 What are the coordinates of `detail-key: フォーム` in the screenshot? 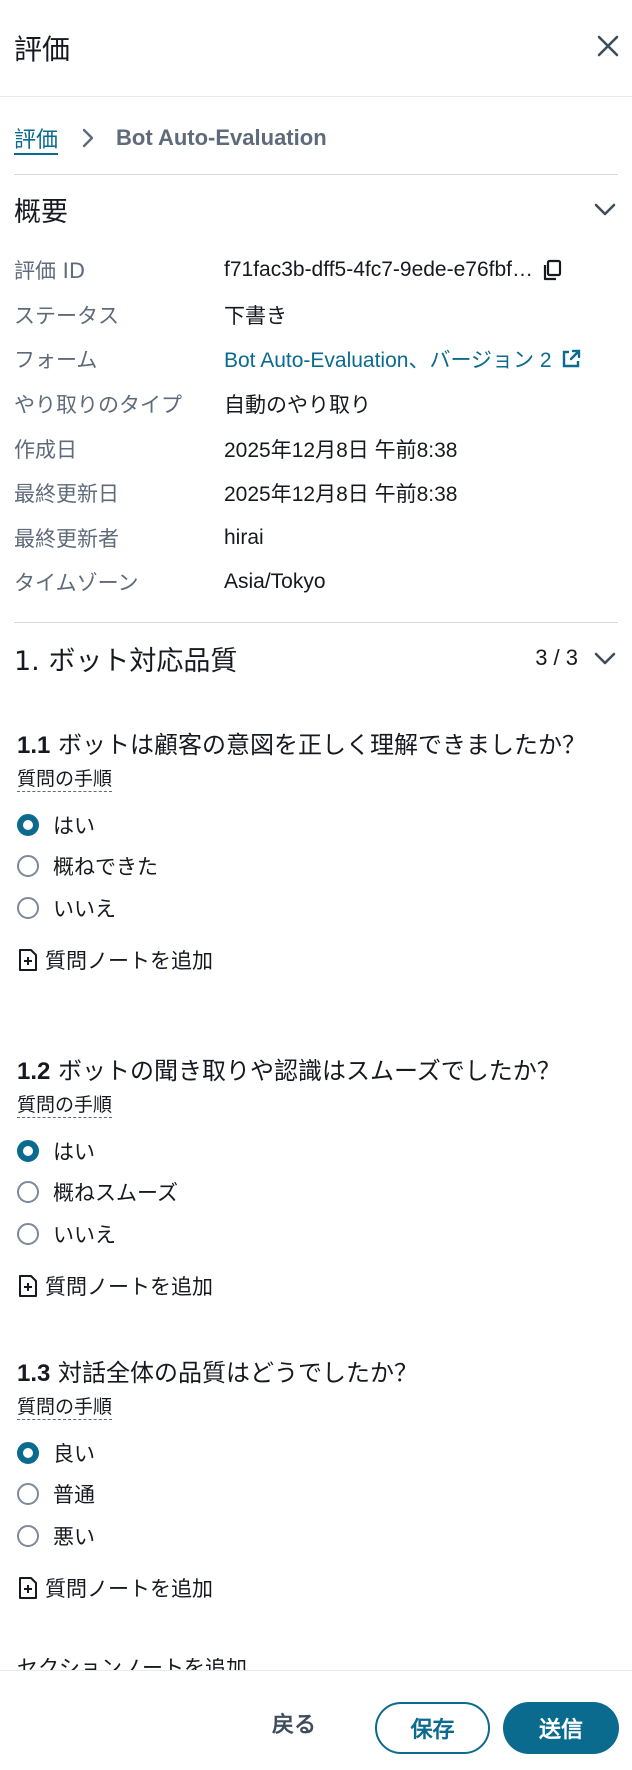 It's located at (56, 360).